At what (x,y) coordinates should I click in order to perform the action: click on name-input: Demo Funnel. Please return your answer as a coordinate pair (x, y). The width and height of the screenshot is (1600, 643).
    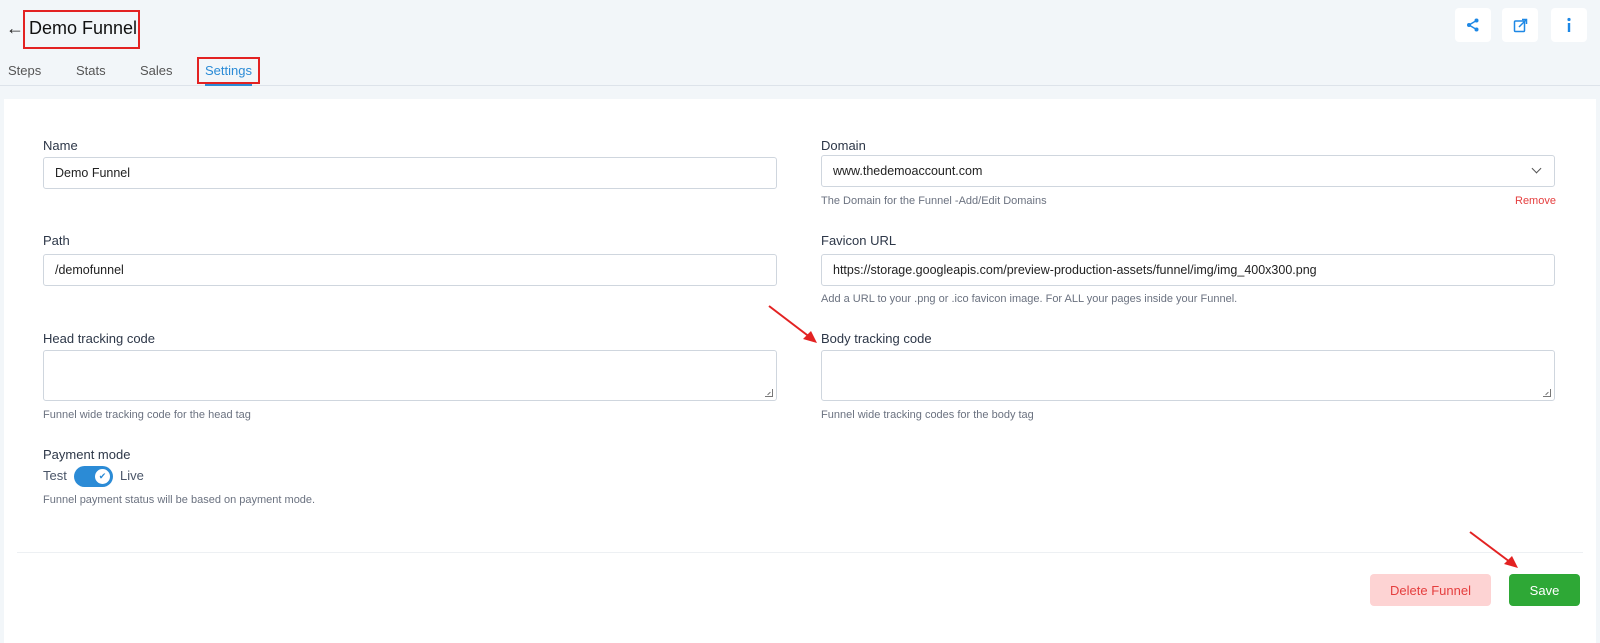
    Looking at the image, I should click on (410, 173).